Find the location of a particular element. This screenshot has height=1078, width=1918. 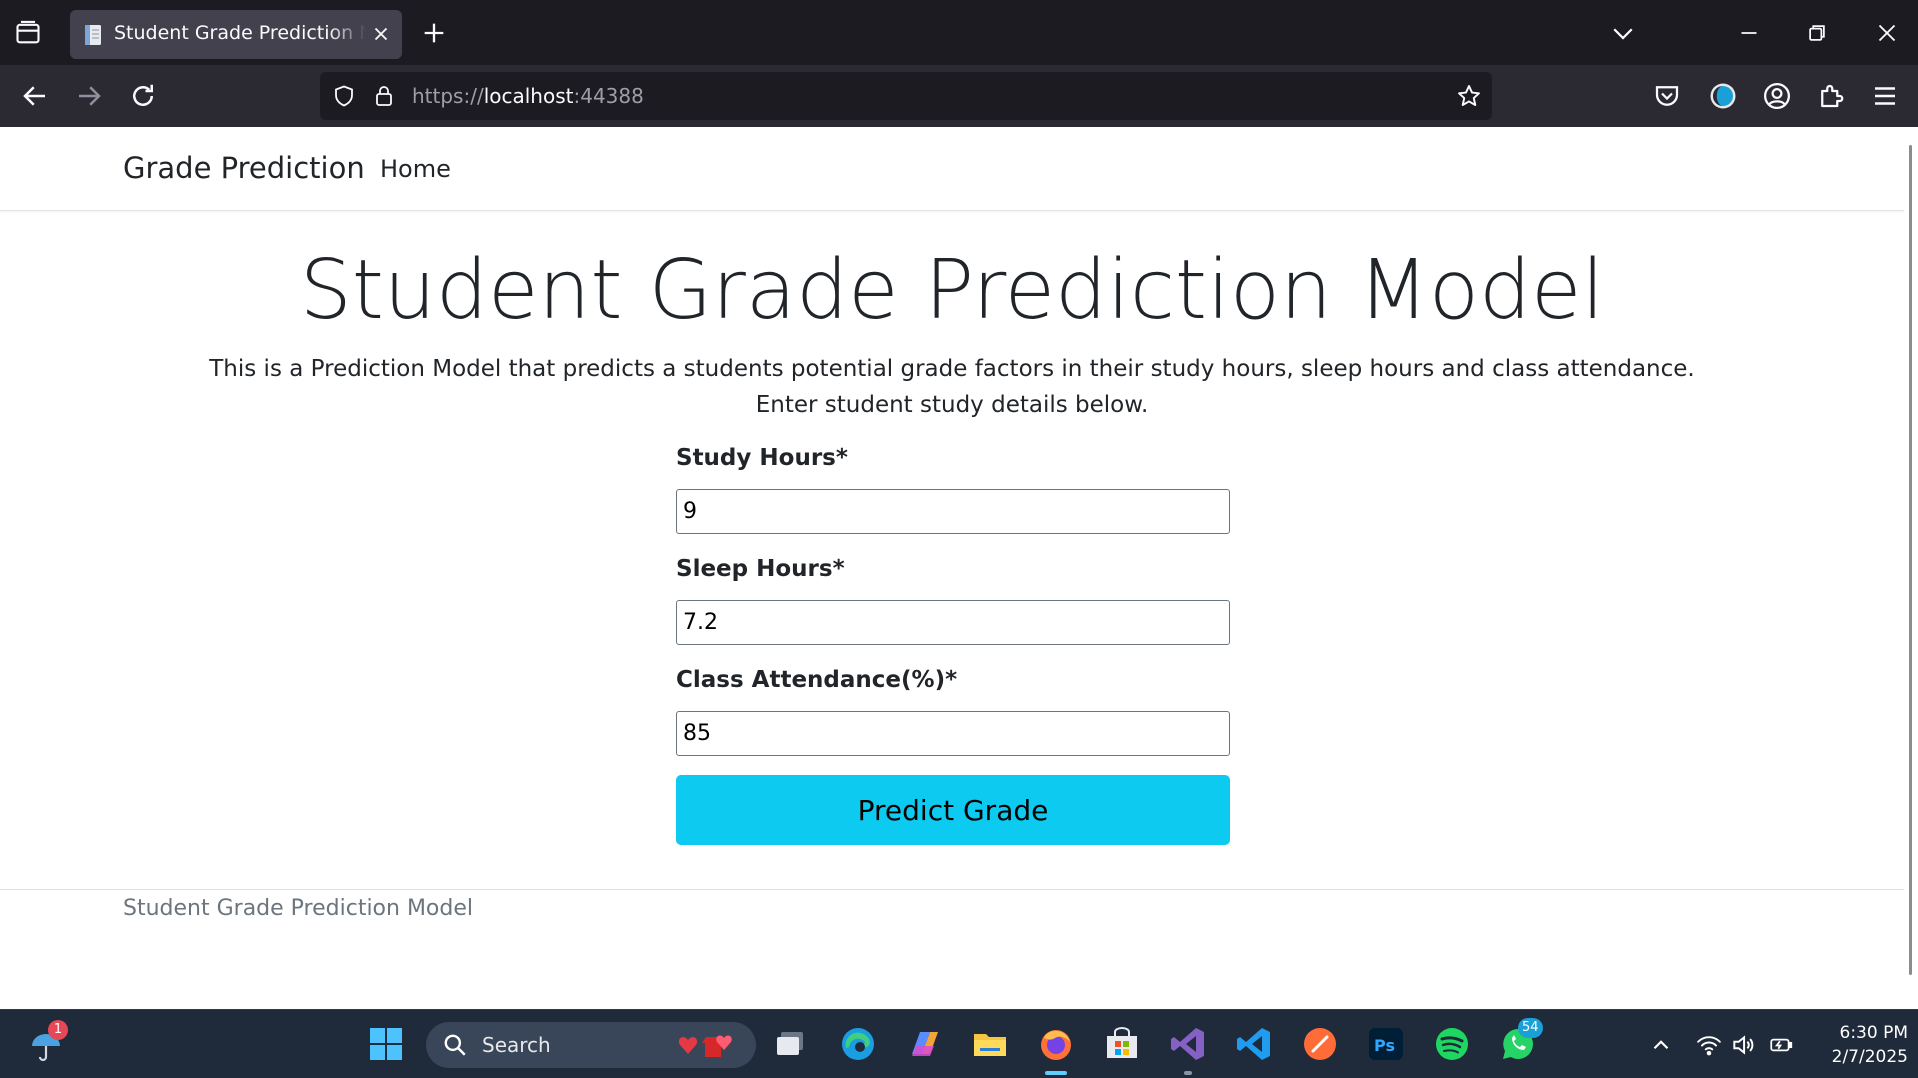

task-view-icon is located at coordinates (792, 1044).